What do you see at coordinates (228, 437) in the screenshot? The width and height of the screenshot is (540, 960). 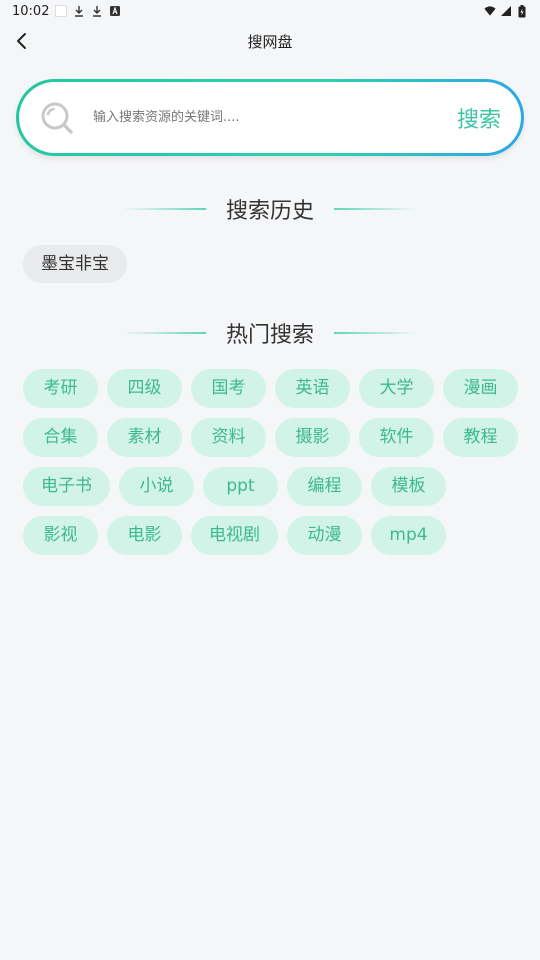 I see `hot-search-tag: 资料` at bounding box center [228, 437].